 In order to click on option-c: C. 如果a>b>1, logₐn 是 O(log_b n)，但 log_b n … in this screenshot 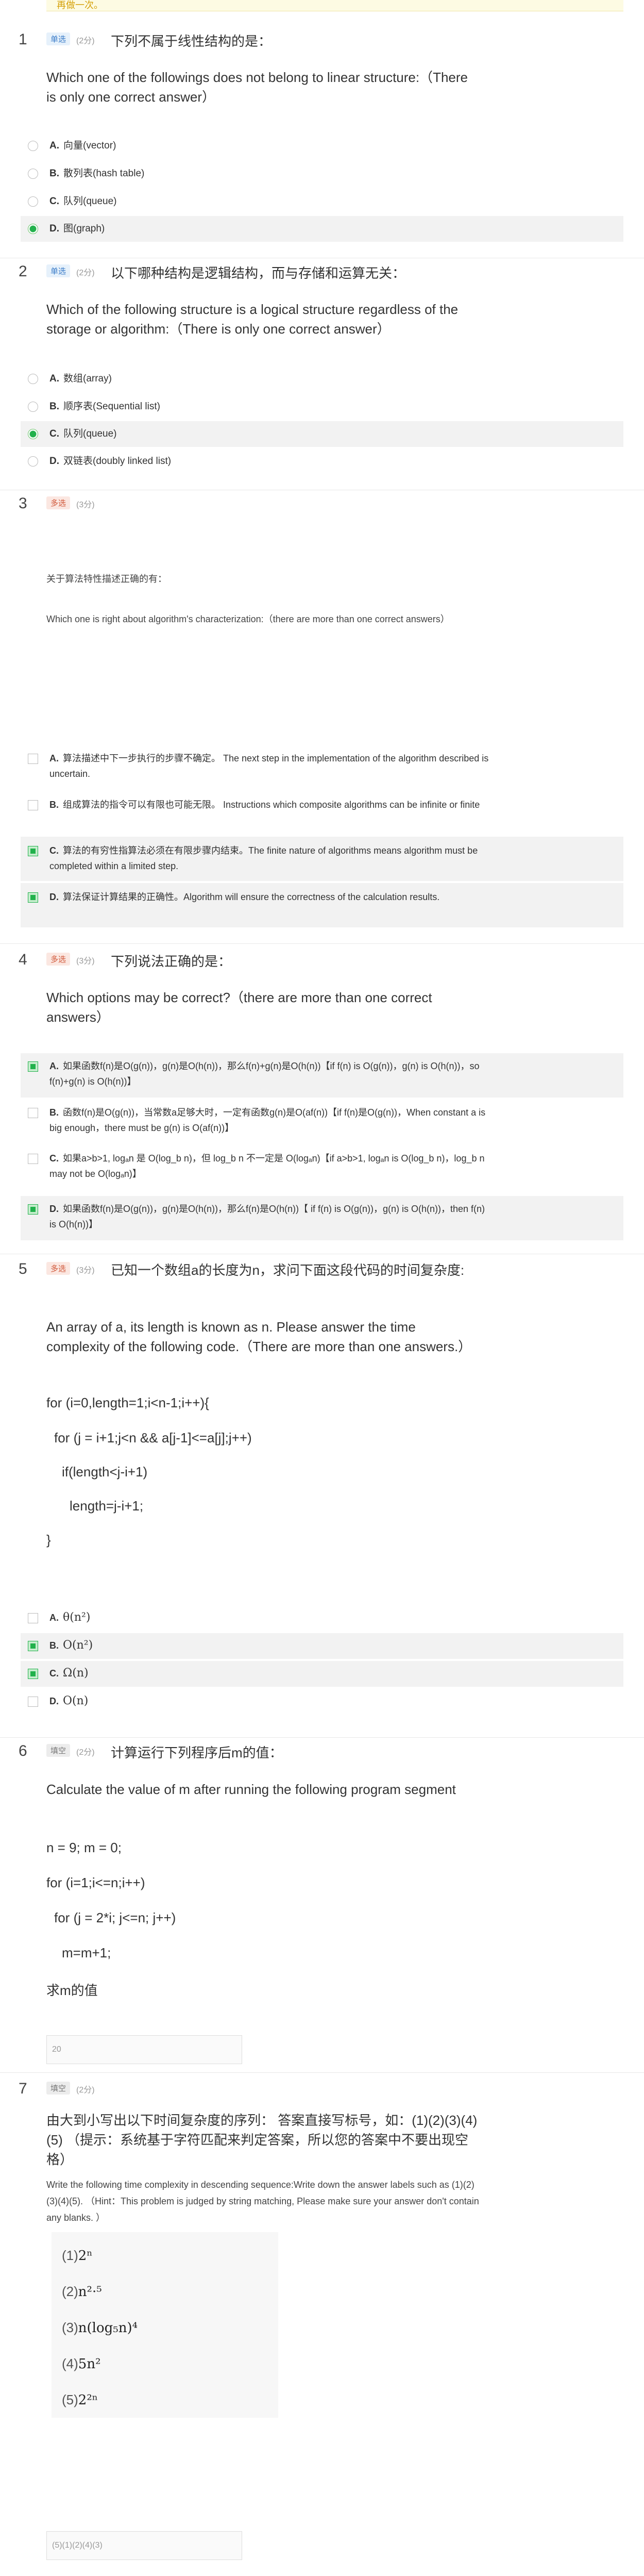, I will do `click(322, 1169)`.